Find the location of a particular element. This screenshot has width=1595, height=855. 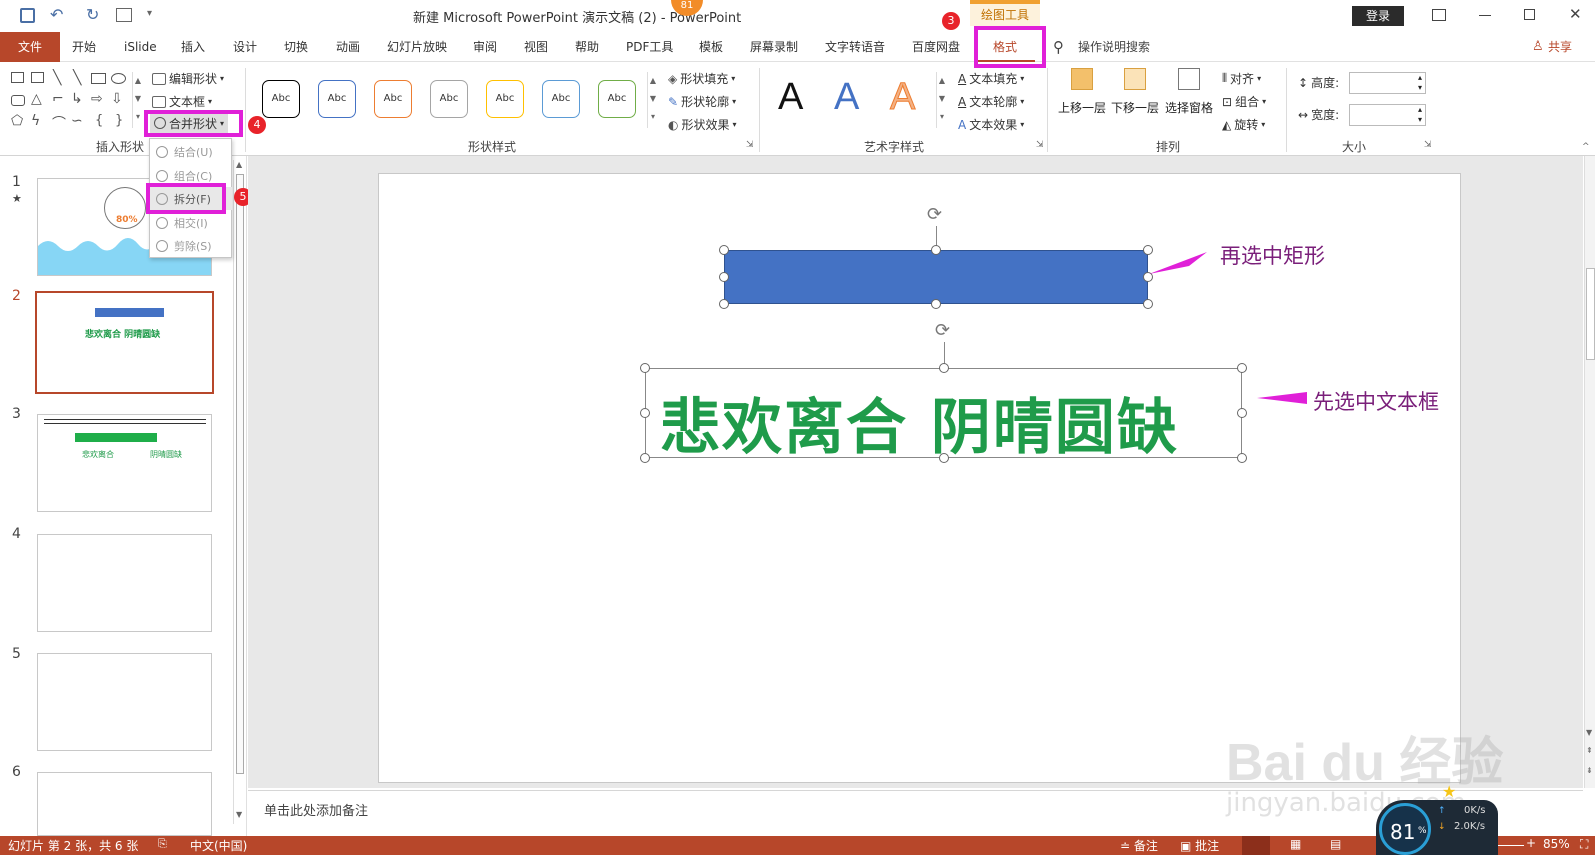

tab-home: 开始 is located at coordinates (84, 47).